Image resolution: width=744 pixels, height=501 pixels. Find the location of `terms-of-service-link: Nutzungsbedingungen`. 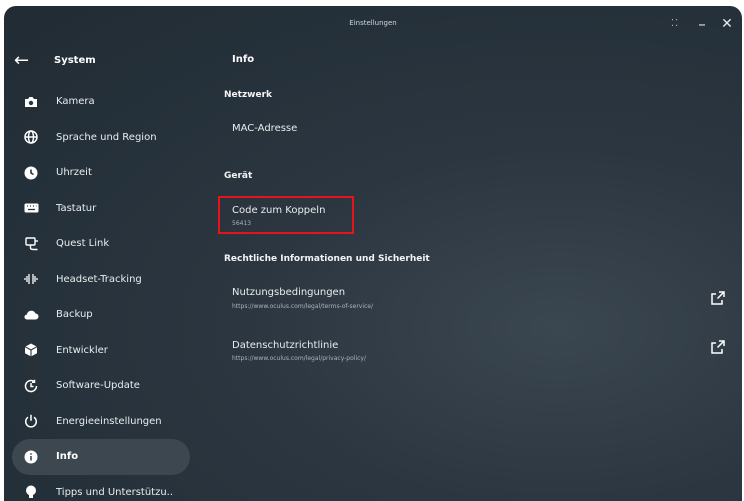

terms-of-service-link: Nutzungsbedingungen is located at coordinates (288, 292).